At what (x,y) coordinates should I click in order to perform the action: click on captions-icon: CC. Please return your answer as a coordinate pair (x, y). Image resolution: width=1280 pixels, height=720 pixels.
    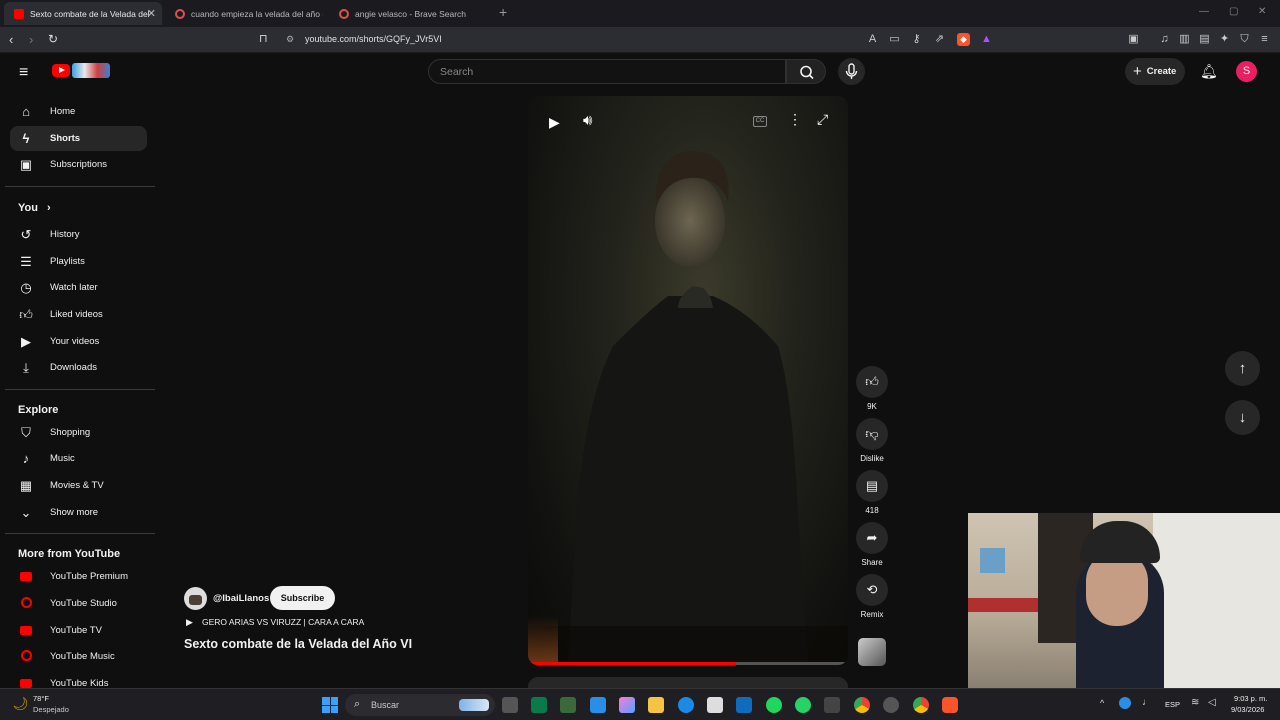
    Looking at the image, I should click on (760, 121).